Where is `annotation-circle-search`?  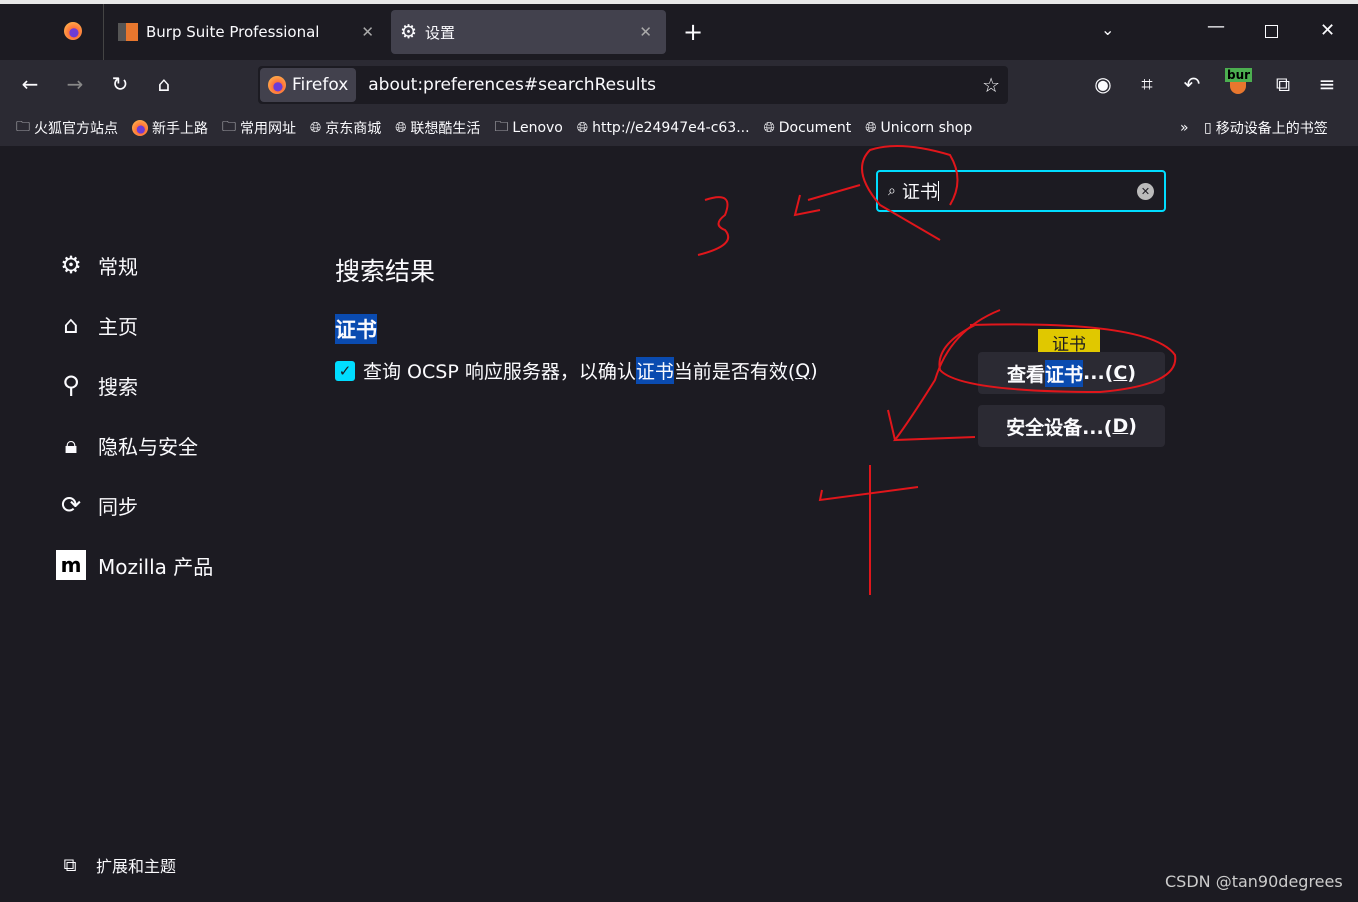
annotation-circle-search is located at coordinates (910, 193).